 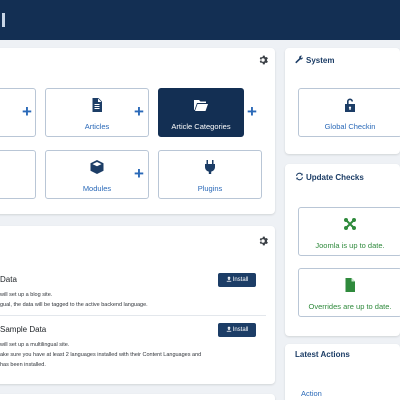 What do you see at coordinates (322, 354) in the screenshot?
I see `latest-actions-title: Latest Actions` at bounding box center [322, 354].